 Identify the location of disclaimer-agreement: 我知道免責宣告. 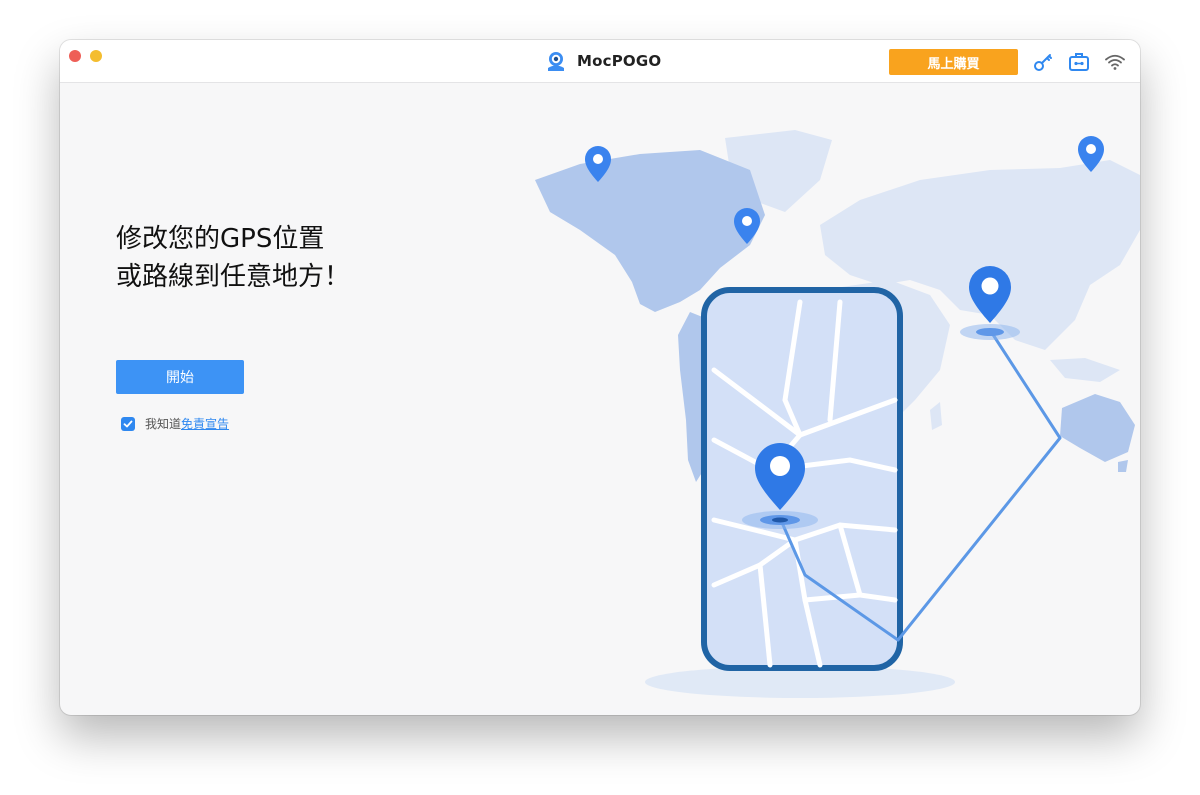
(175, 423).